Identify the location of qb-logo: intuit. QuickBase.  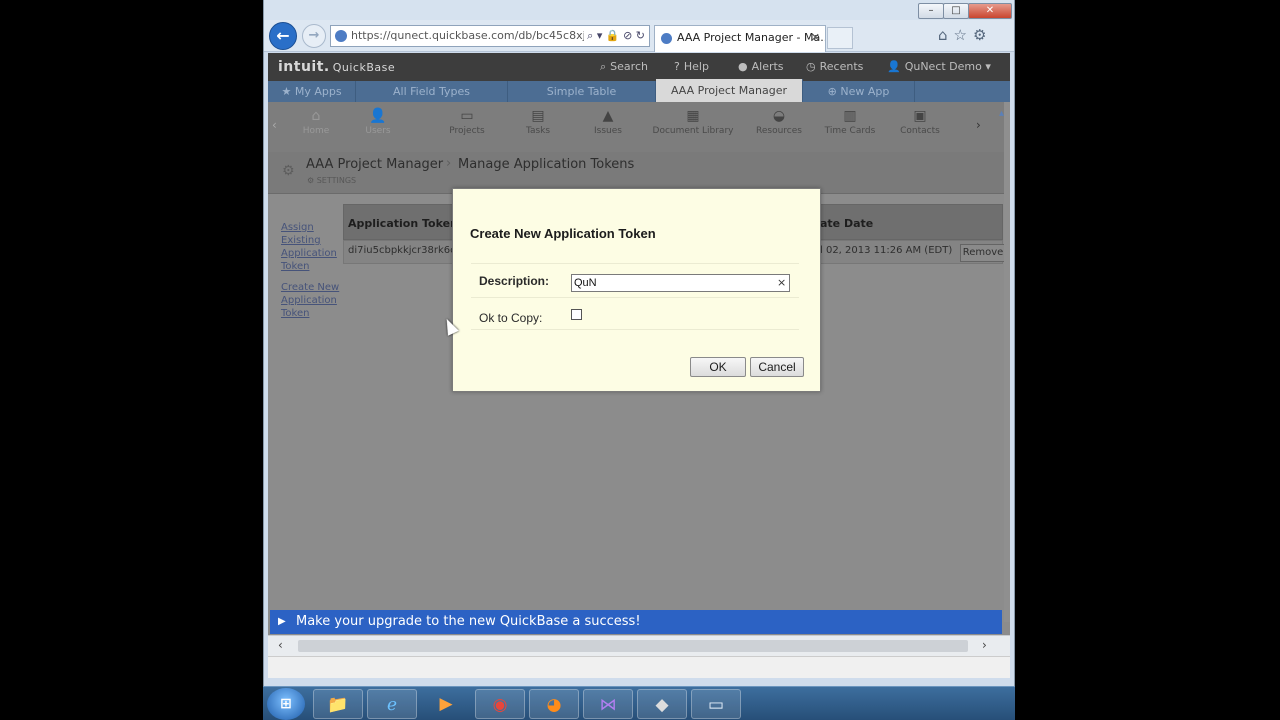
(336, 67).